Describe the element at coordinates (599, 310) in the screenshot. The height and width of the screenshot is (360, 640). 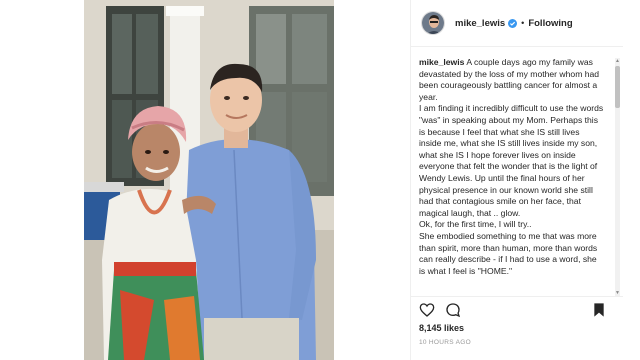
I see `bookmark-icon` at that location.